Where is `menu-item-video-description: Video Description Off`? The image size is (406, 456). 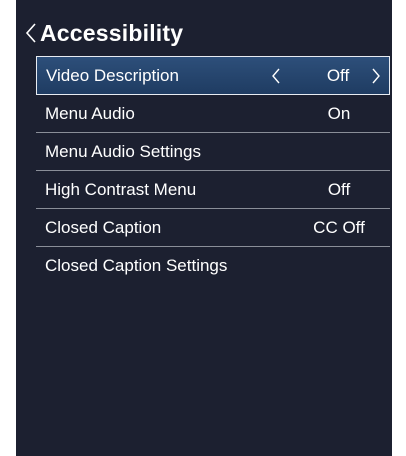 menu-item-video-description: Video Description Off is located at coordinates (213, 75).